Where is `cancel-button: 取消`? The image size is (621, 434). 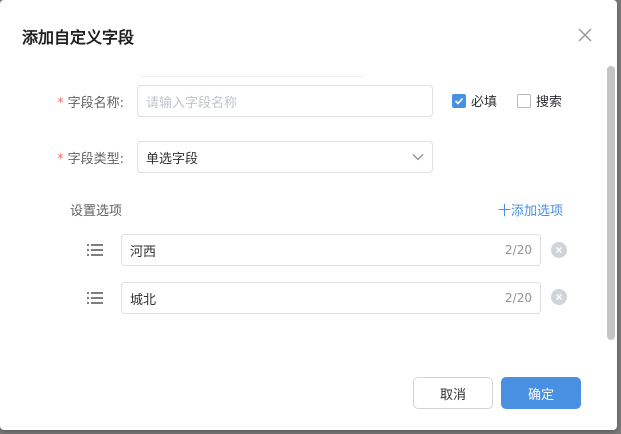
cancel-button: 取消 is located at coordinates (453, 393).